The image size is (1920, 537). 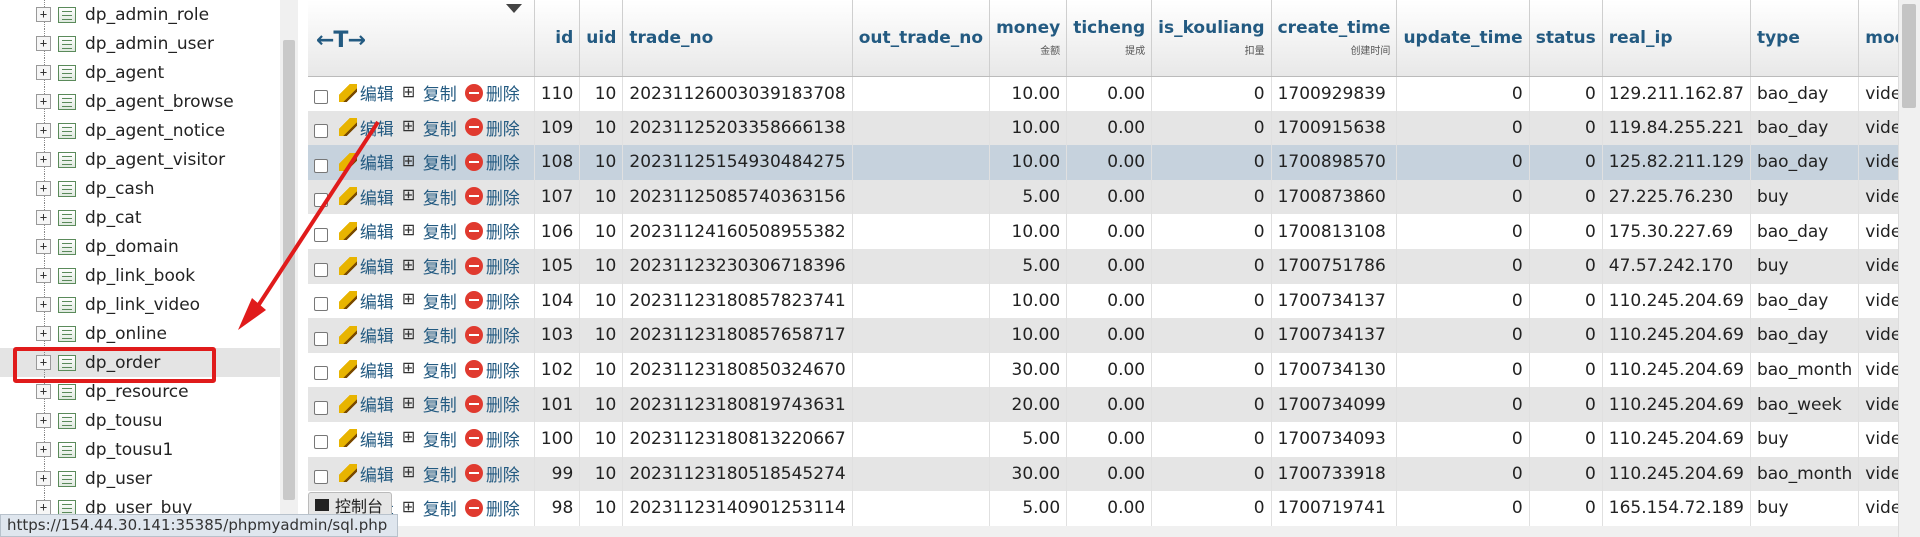 What do you see at coordinates (1334, 474) in the screenshot?
I see `cell-create-time: 1700733918` at bounding box center [1334, 474].